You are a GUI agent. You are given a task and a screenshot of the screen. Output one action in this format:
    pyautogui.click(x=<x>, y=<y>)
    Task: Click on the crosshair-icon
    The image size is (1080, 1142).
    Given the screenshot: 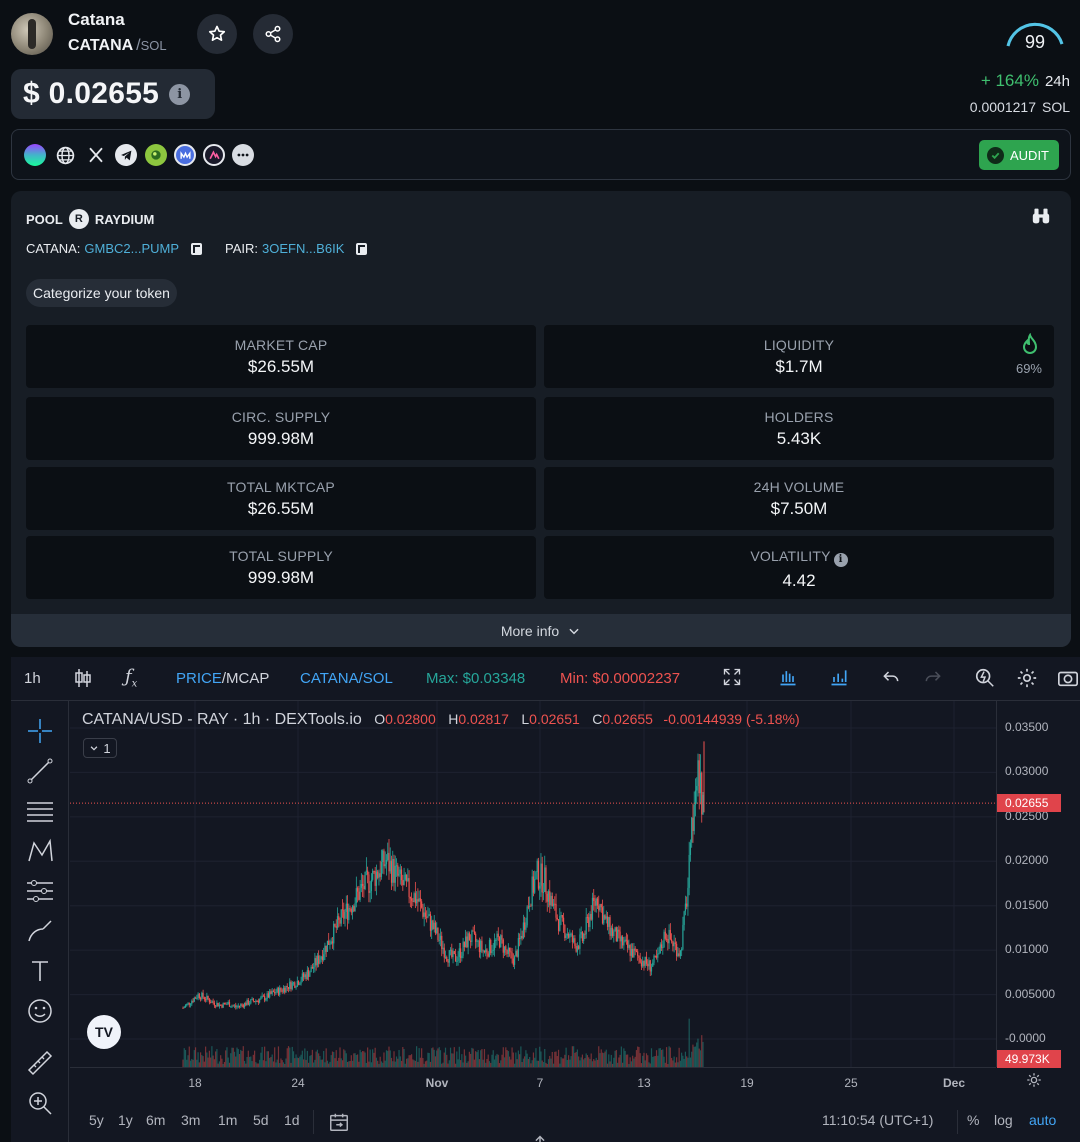 What is the action you would take?
    pyautogui.click(x=40, y=731)
    